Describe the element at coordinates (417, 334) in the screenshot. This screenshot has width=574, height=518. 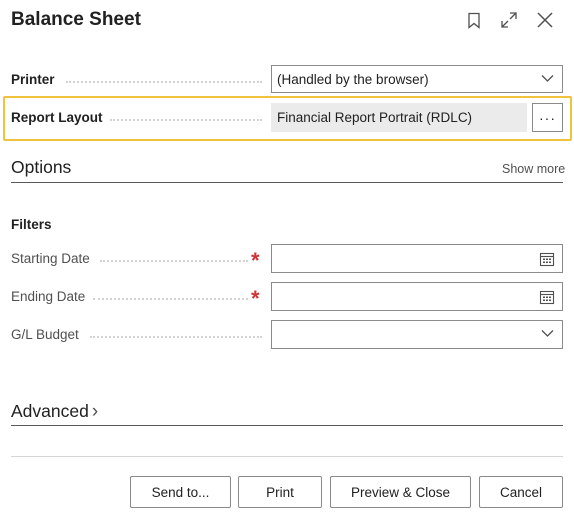
I see `gl-budget-select` at that location.